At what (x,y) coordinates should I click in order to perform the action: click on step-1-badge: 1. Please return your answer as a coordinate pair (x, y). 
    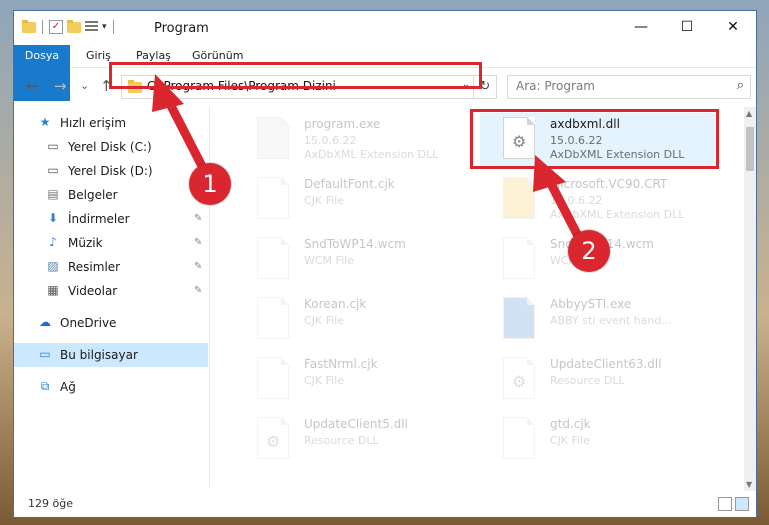
    Looking at the image, I should click on (210, 184).